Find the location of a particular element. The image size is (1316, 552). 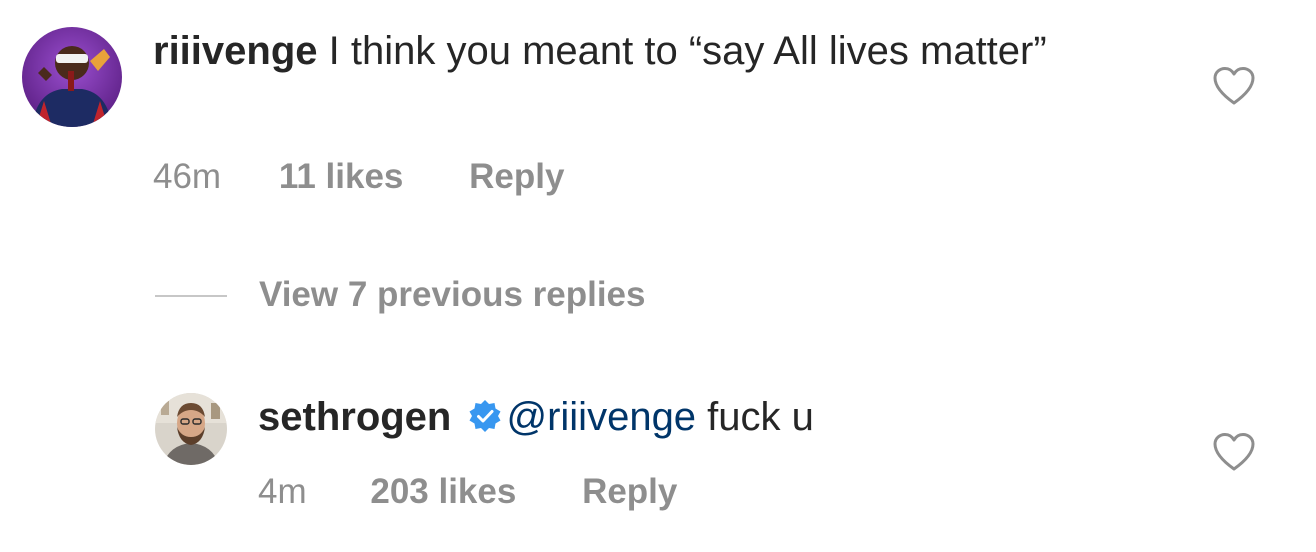

comment-text: sethrogen @riiivenge fuck u is located at coordinates (536, 417).